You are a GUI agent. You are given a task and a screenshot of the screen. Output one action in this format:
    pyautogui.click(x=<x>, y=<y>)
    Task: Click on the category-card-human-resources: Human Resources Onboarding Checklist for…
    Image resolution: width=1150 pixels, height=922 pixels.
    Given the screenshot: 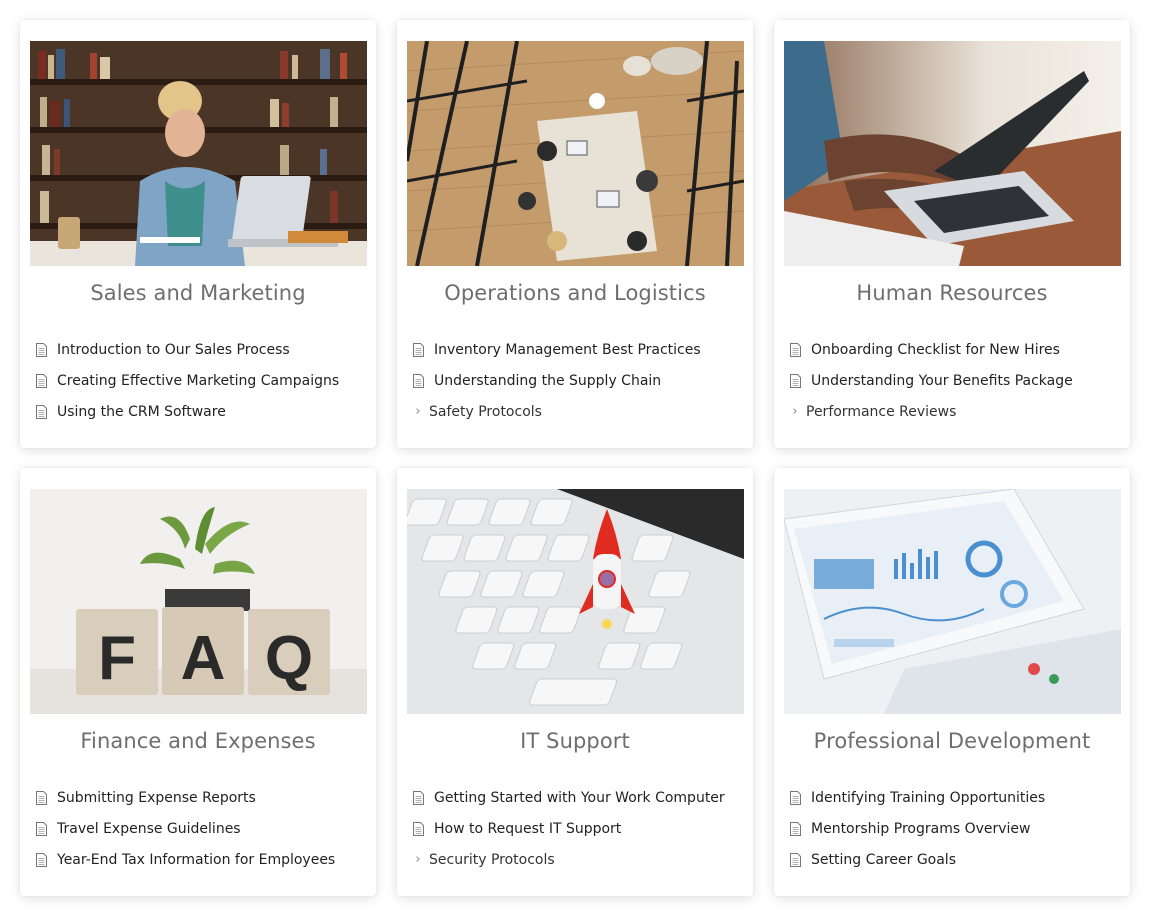 What is the action you would take?
    pyautogui.click(x=952, y=234)
    